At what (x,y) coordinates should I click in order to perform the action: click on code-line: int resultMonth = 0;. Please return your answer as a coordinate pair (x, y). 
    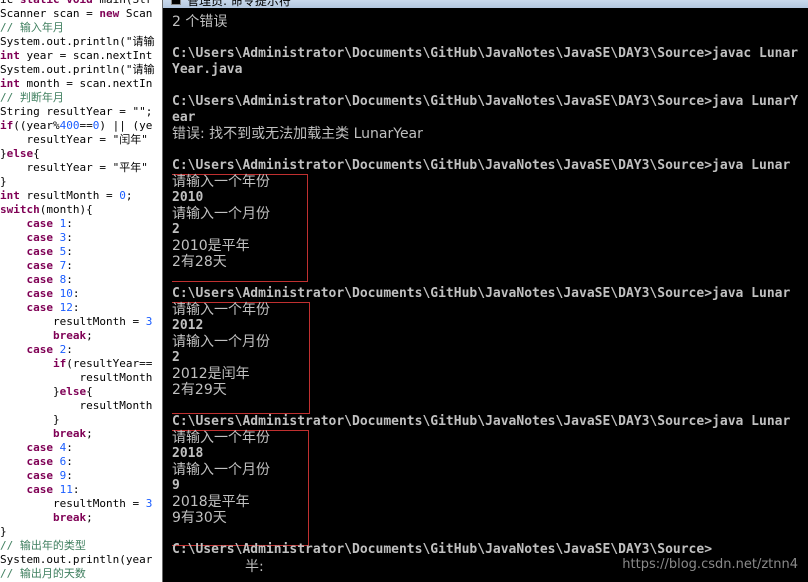
    Looking at the image, I should click on (66, 195).